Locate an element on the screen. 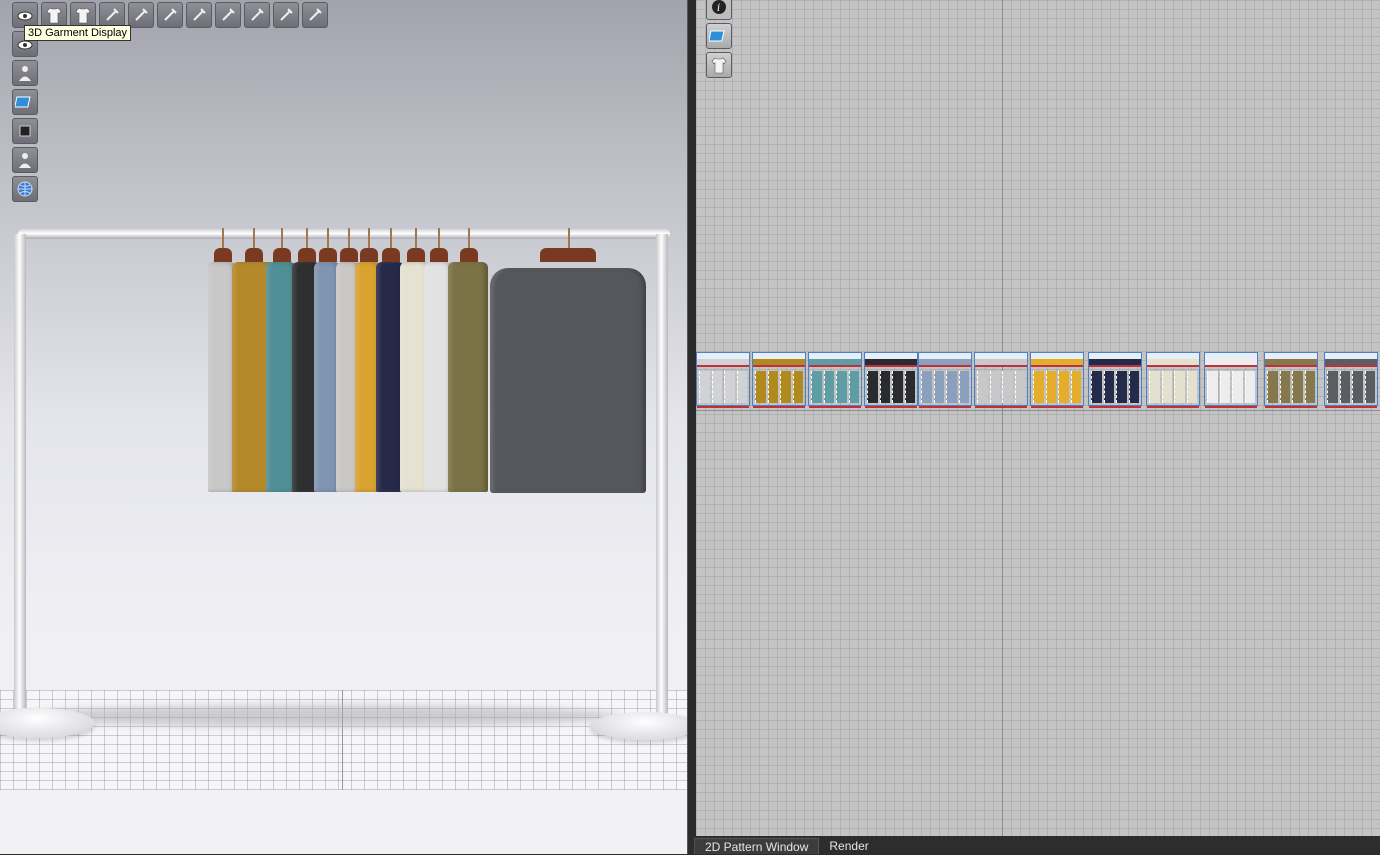 The image size is (1380, 855). window-splitter is located at coordinates (692, 427).